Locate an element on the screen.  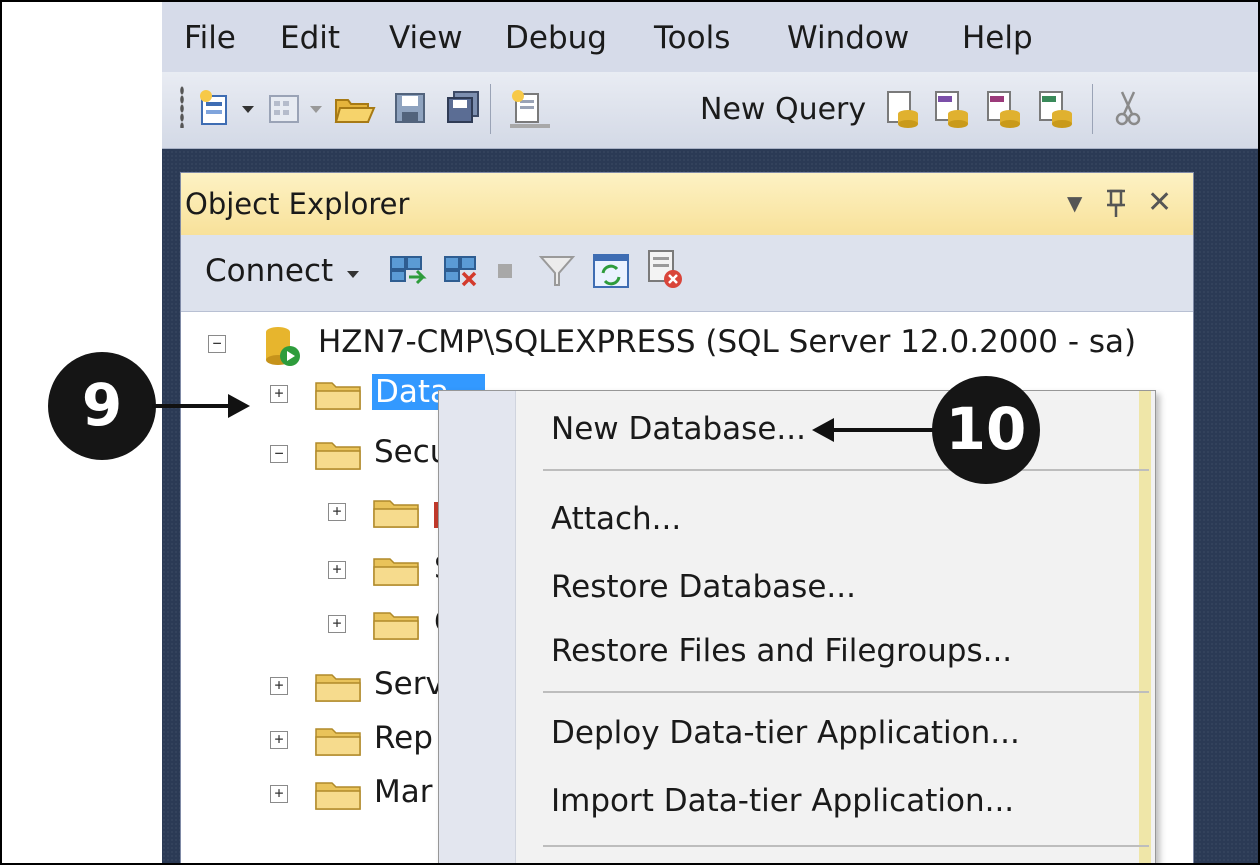
connect-button: Connect is located at coordinates (269, 271).